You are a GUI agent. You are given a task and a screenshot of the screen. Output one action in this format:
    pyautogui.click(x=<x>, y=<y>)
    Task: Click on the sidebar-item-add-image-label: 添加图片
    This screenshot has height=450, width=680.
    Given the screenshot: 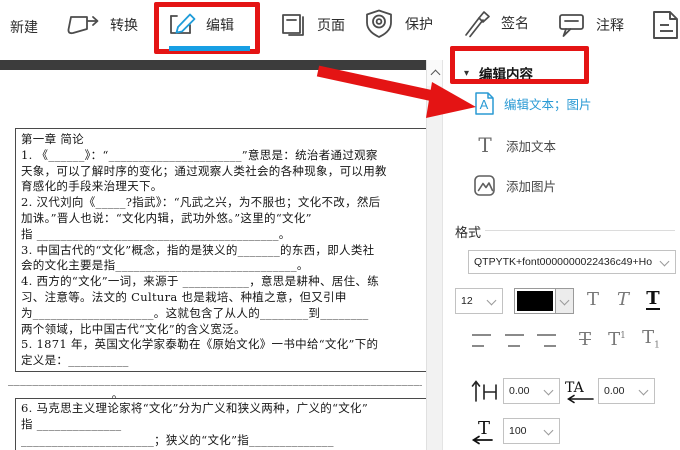 What is the action you would take?
    pyautogui.click(x=531, y=187)
    